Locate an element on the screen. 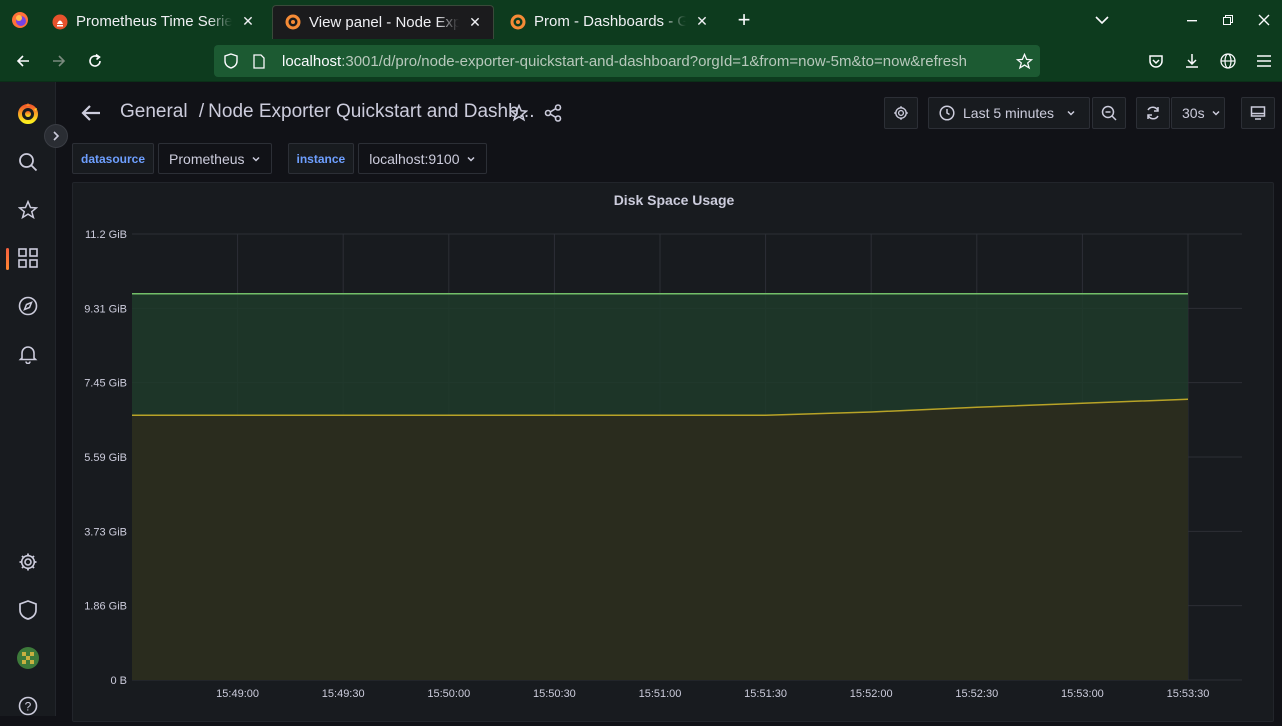 The width and height of the screenshot is (1282, 726). tab-title: Prom - Dashboards - Grafana is located at coordinates (610, 21).